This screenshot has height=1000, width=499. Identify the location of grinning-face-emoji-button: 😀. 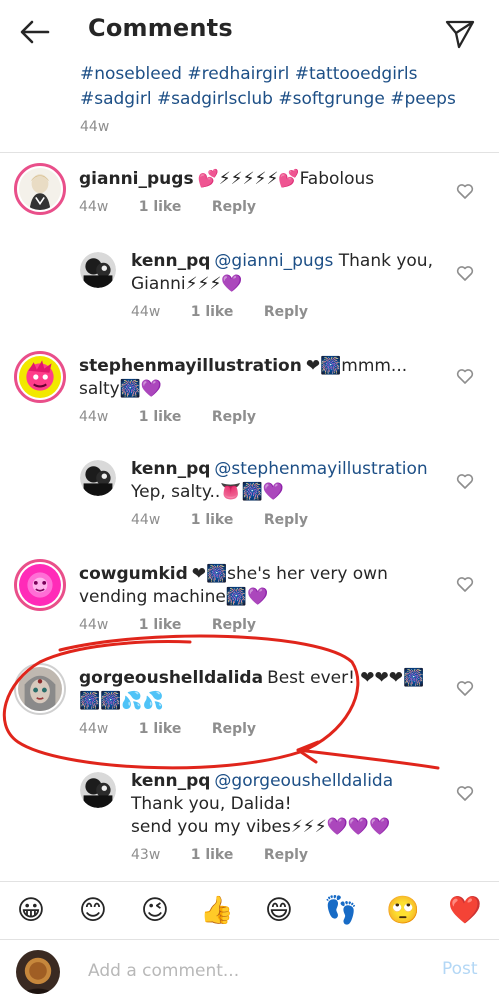
(31, 911).